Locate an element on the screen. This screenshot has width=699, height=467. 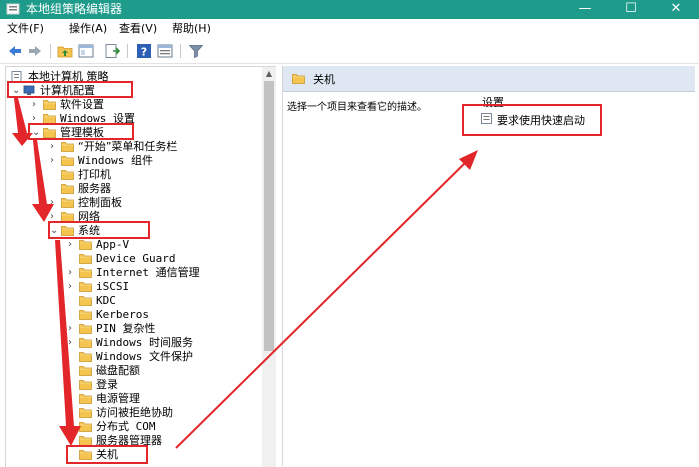
window-title: 本地组策略编辑器 is located at coordinates (74, 9).